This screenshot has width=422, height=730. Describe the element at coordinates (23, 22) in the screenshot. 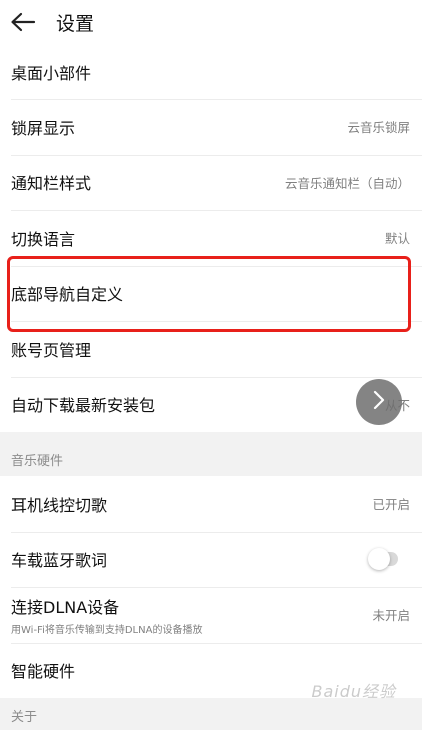

I see `arrow-left-icon` at that location.